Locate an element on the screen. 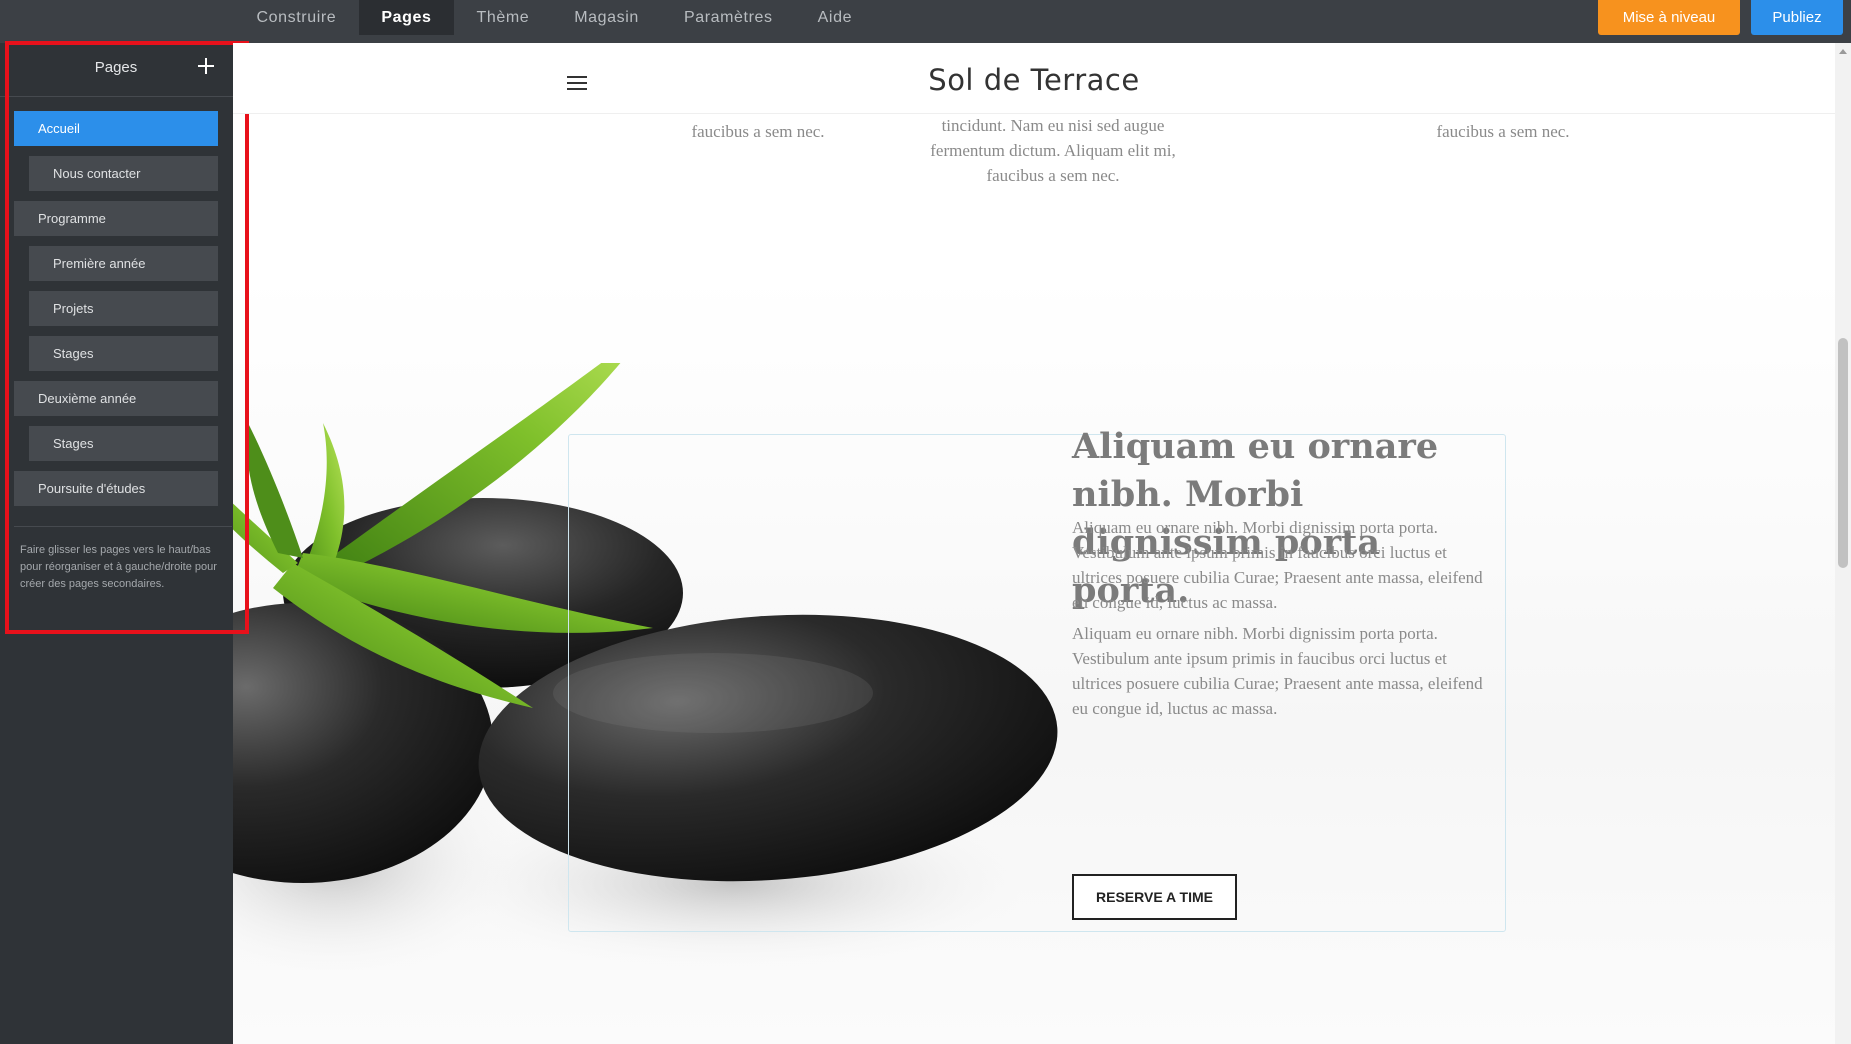 Image resolution: width=1851 pixels, height=1044 pixels. page-item-projets: Projets is located at coordinates (123, 308).